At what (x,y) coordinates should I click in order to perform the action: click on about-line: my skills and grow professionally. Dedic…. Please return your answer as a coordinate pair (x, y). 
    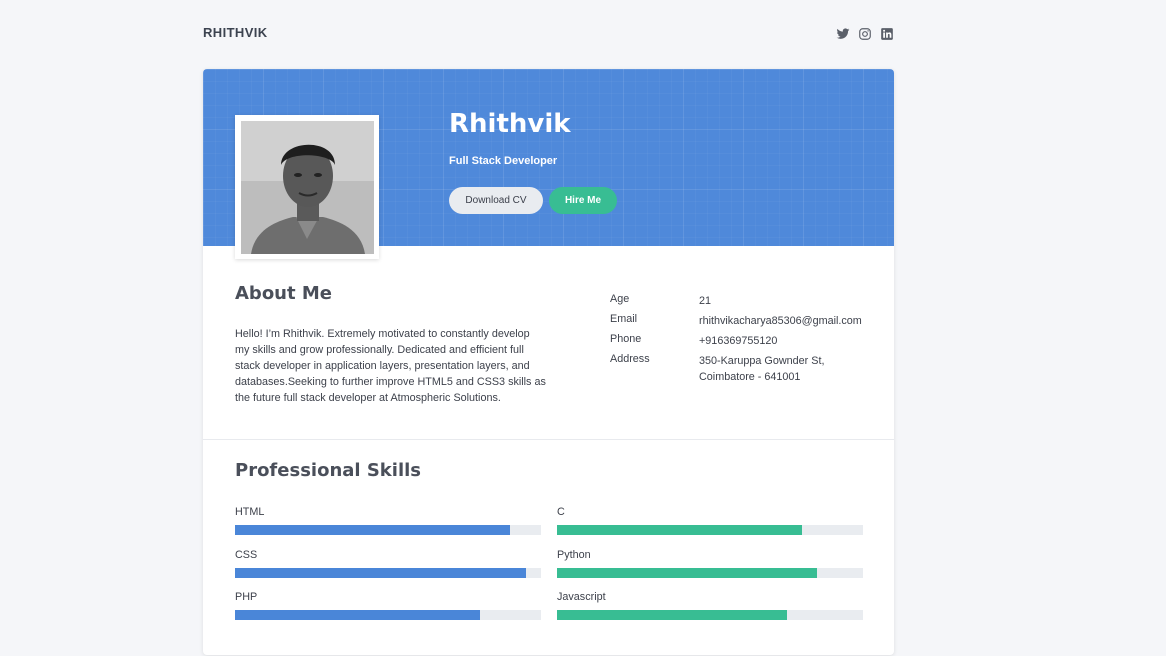
    Looking at the image, I should click on (379, 350).